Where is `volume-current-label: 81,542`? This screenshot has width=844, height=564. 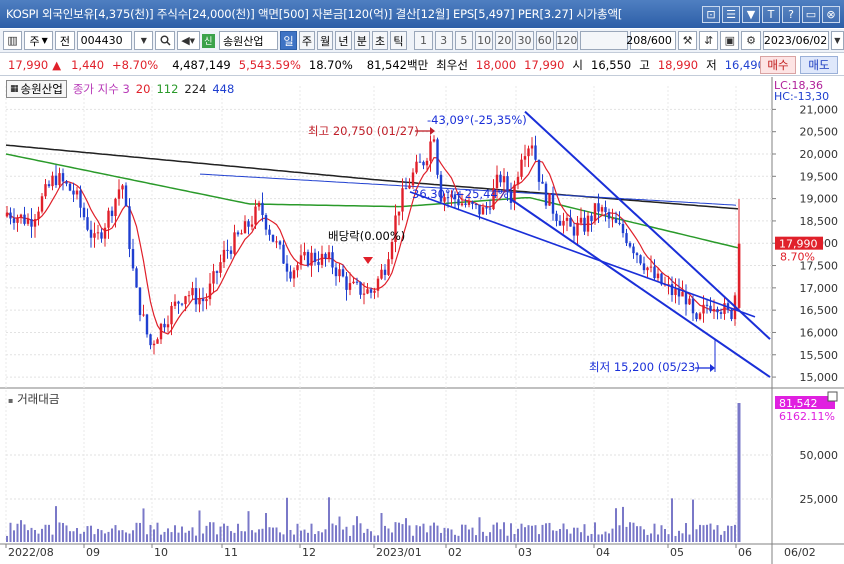 volume-current-label: 81,542 is located at coordinates (798, 403).